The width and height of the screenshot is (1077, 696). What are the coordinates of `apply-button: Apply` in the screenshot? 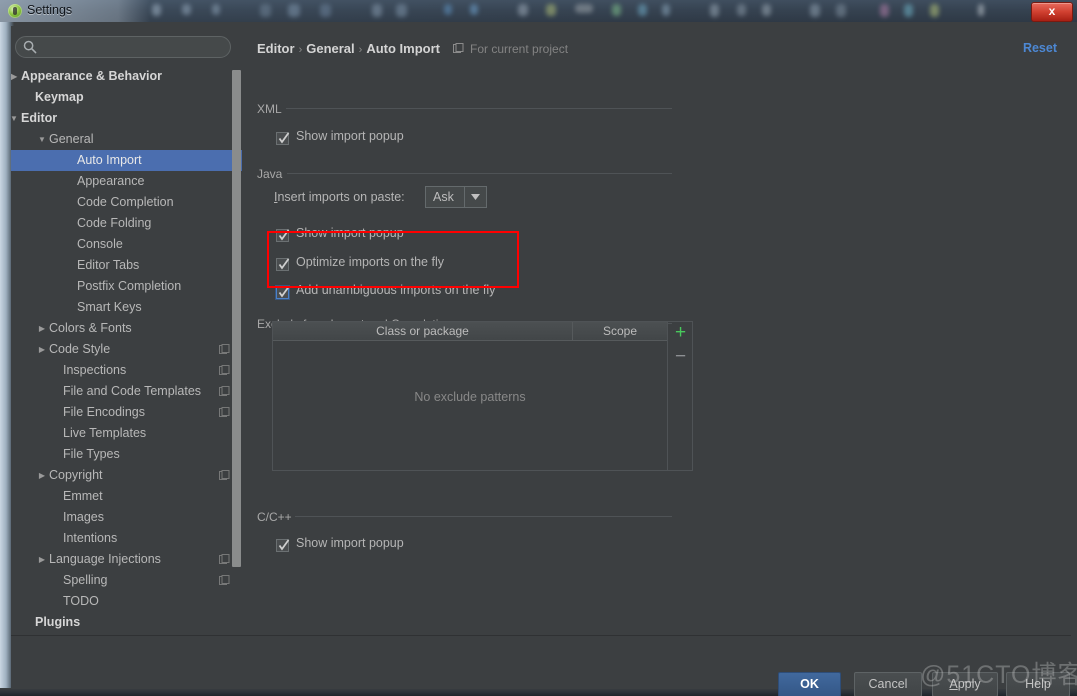 It's located at (965, 684).